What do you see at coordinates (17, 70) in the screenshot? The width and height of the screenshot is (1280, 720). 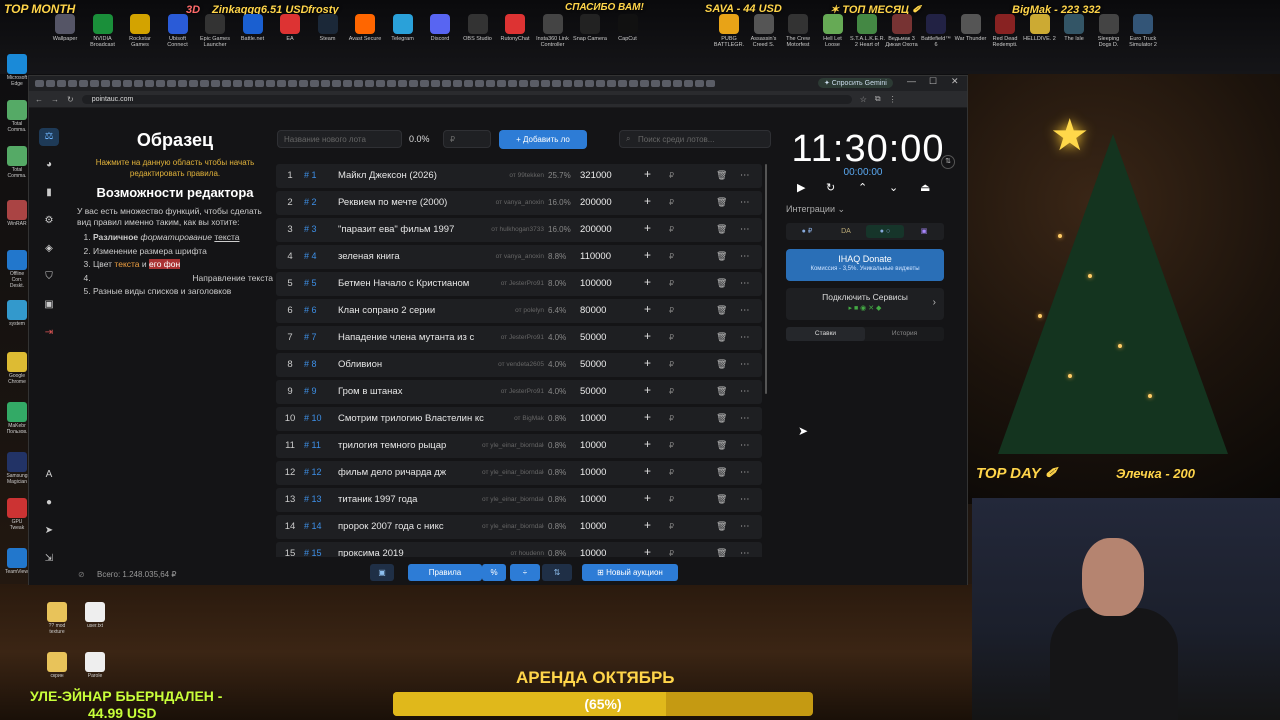 I see `desktop-shortcut: Microsoft Edge` at bounding box center [17, 70].